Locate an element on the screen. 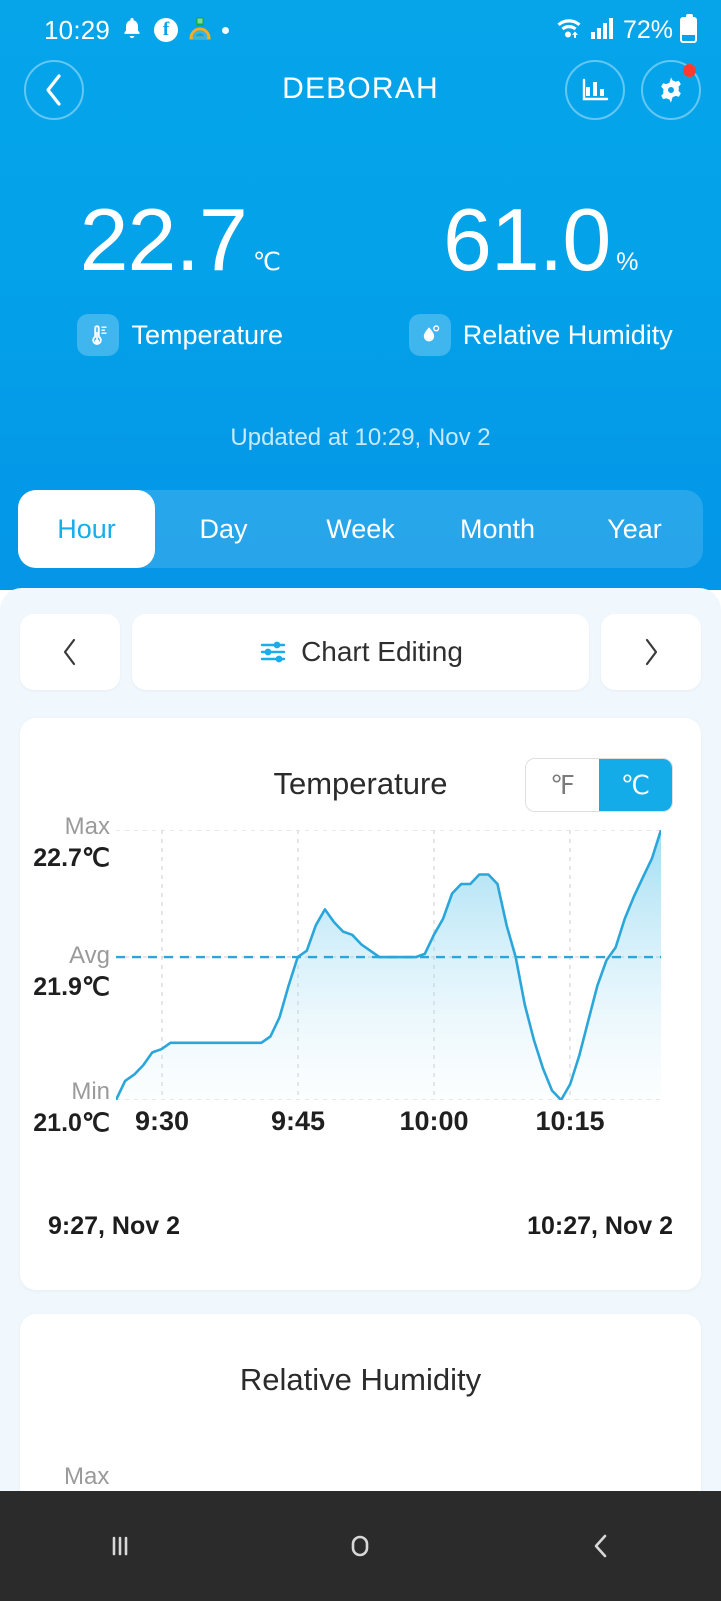 This screenshot has width=721, height=1601. humidity-reading: 61.0% Relative Humidity is located at coordinates (541, 276).